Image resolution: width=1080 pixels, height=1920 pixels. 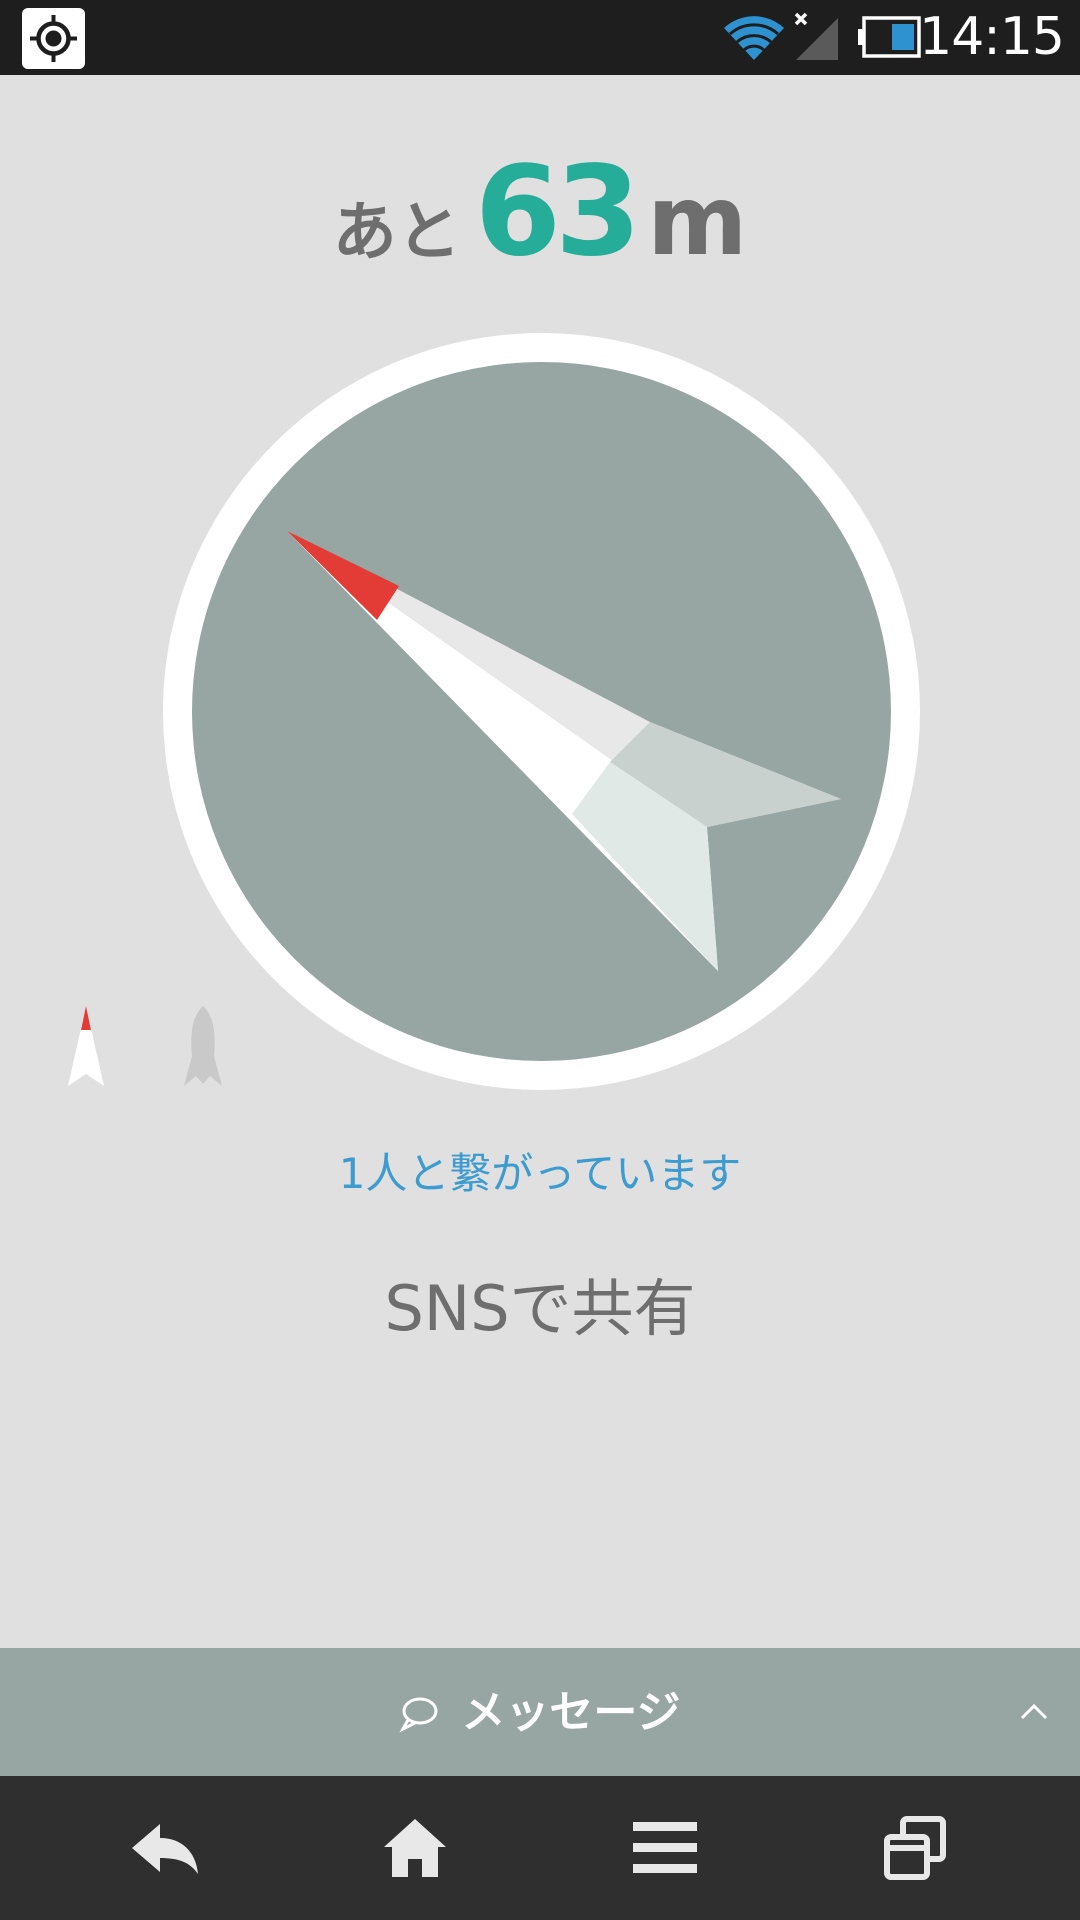 I want to click on home-icon, so click(x=415, y=1848).